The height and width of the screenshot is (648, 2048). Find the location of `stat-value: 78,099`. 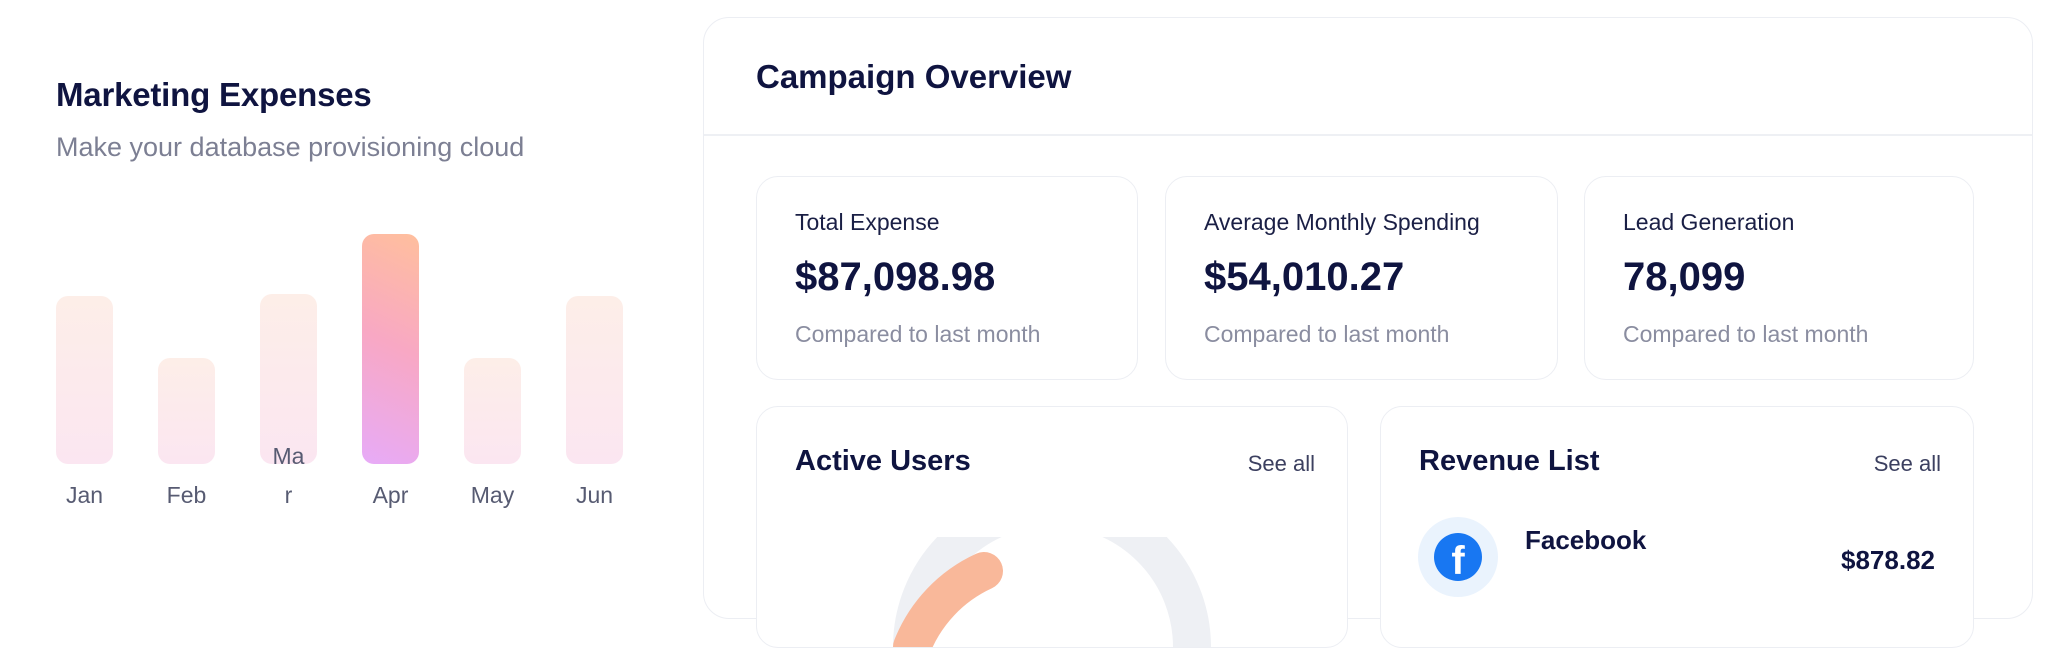

stat-value: 78,099 is located at coordinates (1684, 277).